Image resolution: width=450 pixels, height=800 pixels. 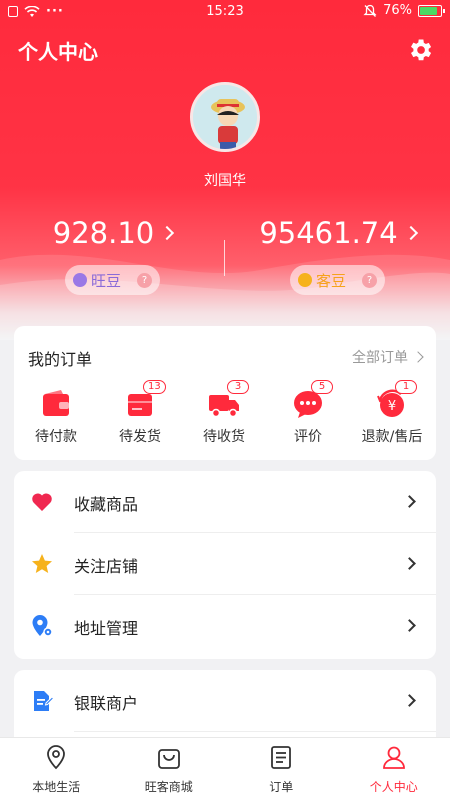 What do you see at coordinates (420, 50) in the screenshot?
I see `gear-icon` at bounding box center [420, 50].